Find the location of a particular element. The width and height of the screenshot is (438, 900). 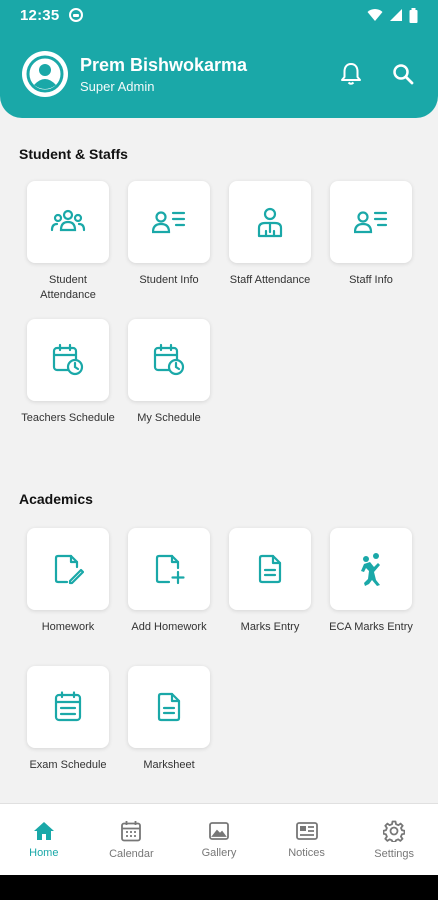

tile-label: Exam Schedule is located at coordinates (68, 765).